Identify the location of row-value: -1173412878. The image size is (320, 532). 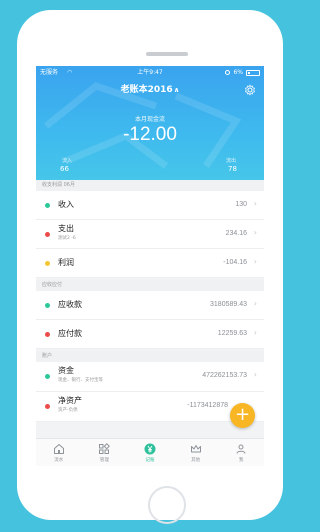
(207, 405).